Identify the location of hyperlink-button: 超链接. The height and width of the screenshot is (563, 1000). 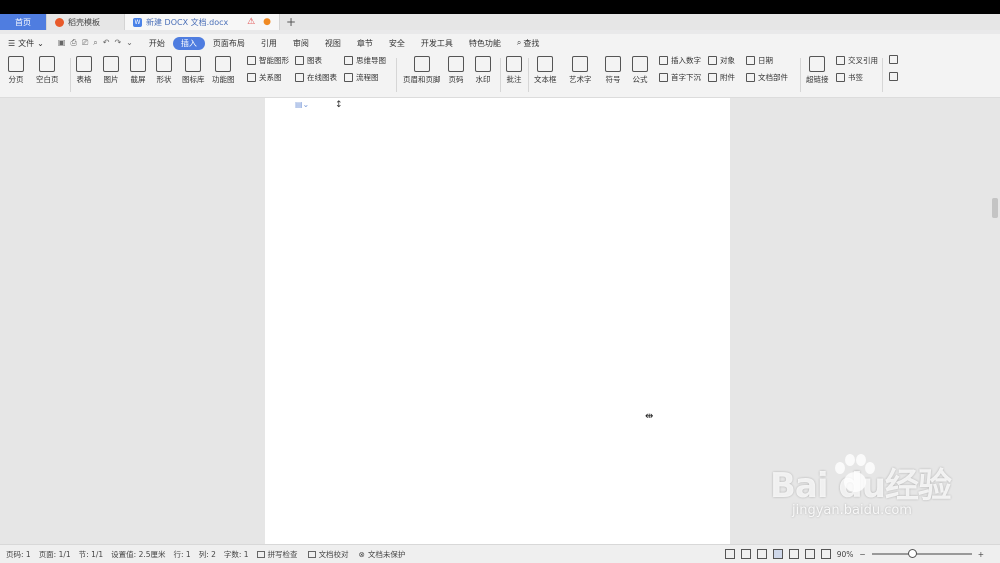
(817, 70).